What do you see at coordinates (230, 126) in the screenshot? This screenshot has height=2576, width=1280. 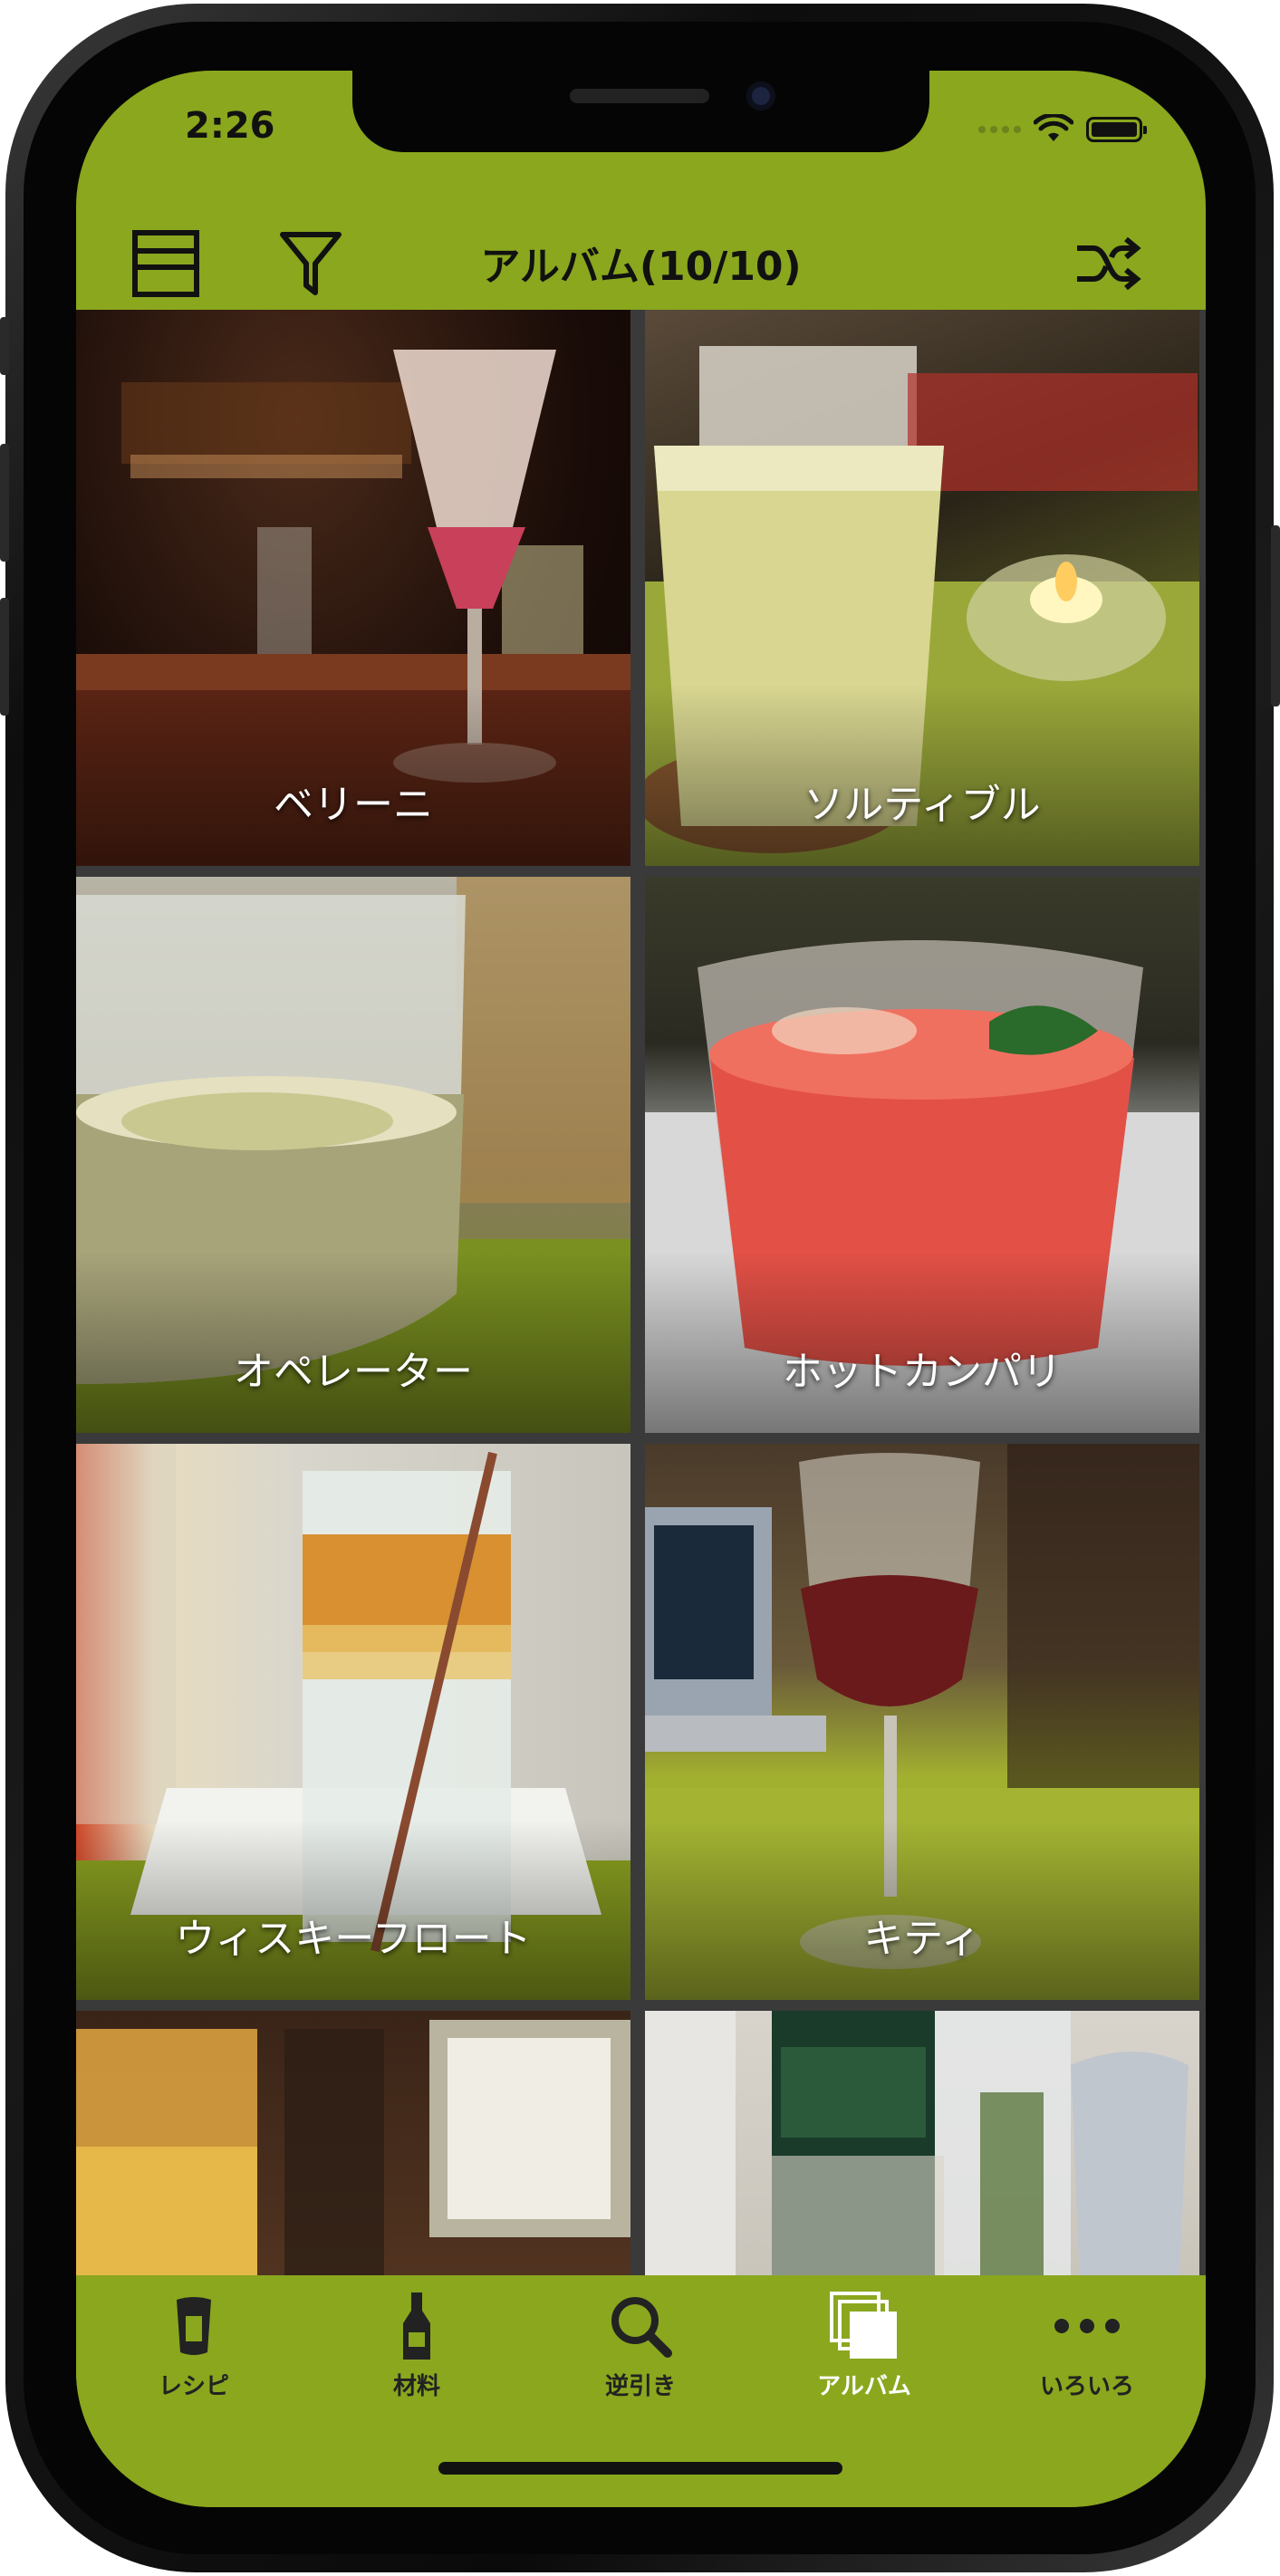 I see `status-time: 2:26` at bounding box center [230, 126].